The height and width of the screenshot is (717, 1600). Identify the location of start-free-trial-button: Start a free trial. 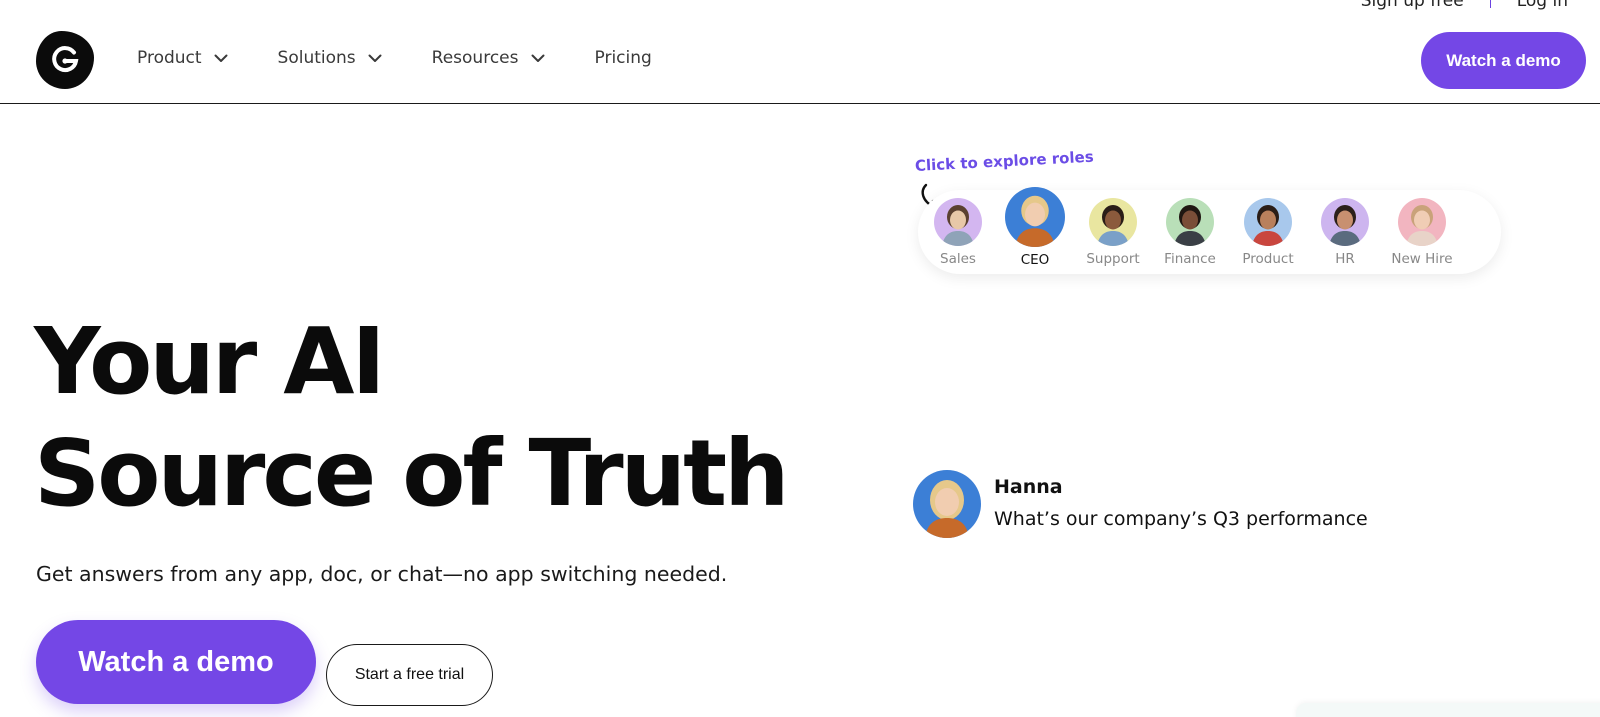
(409, 675).